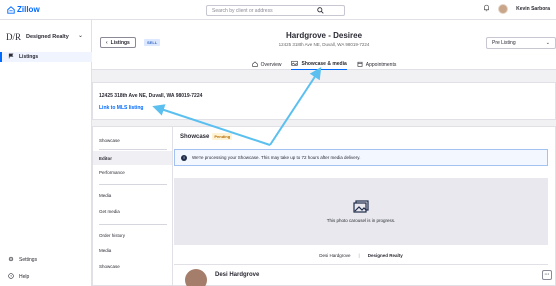 The width and height of the screenshot is (556, 286). What do you see at coordinates (121, 108) in the screenshot?
I see `mls-listing-link: Link to MLS listing` at bounding box center [121, 108].